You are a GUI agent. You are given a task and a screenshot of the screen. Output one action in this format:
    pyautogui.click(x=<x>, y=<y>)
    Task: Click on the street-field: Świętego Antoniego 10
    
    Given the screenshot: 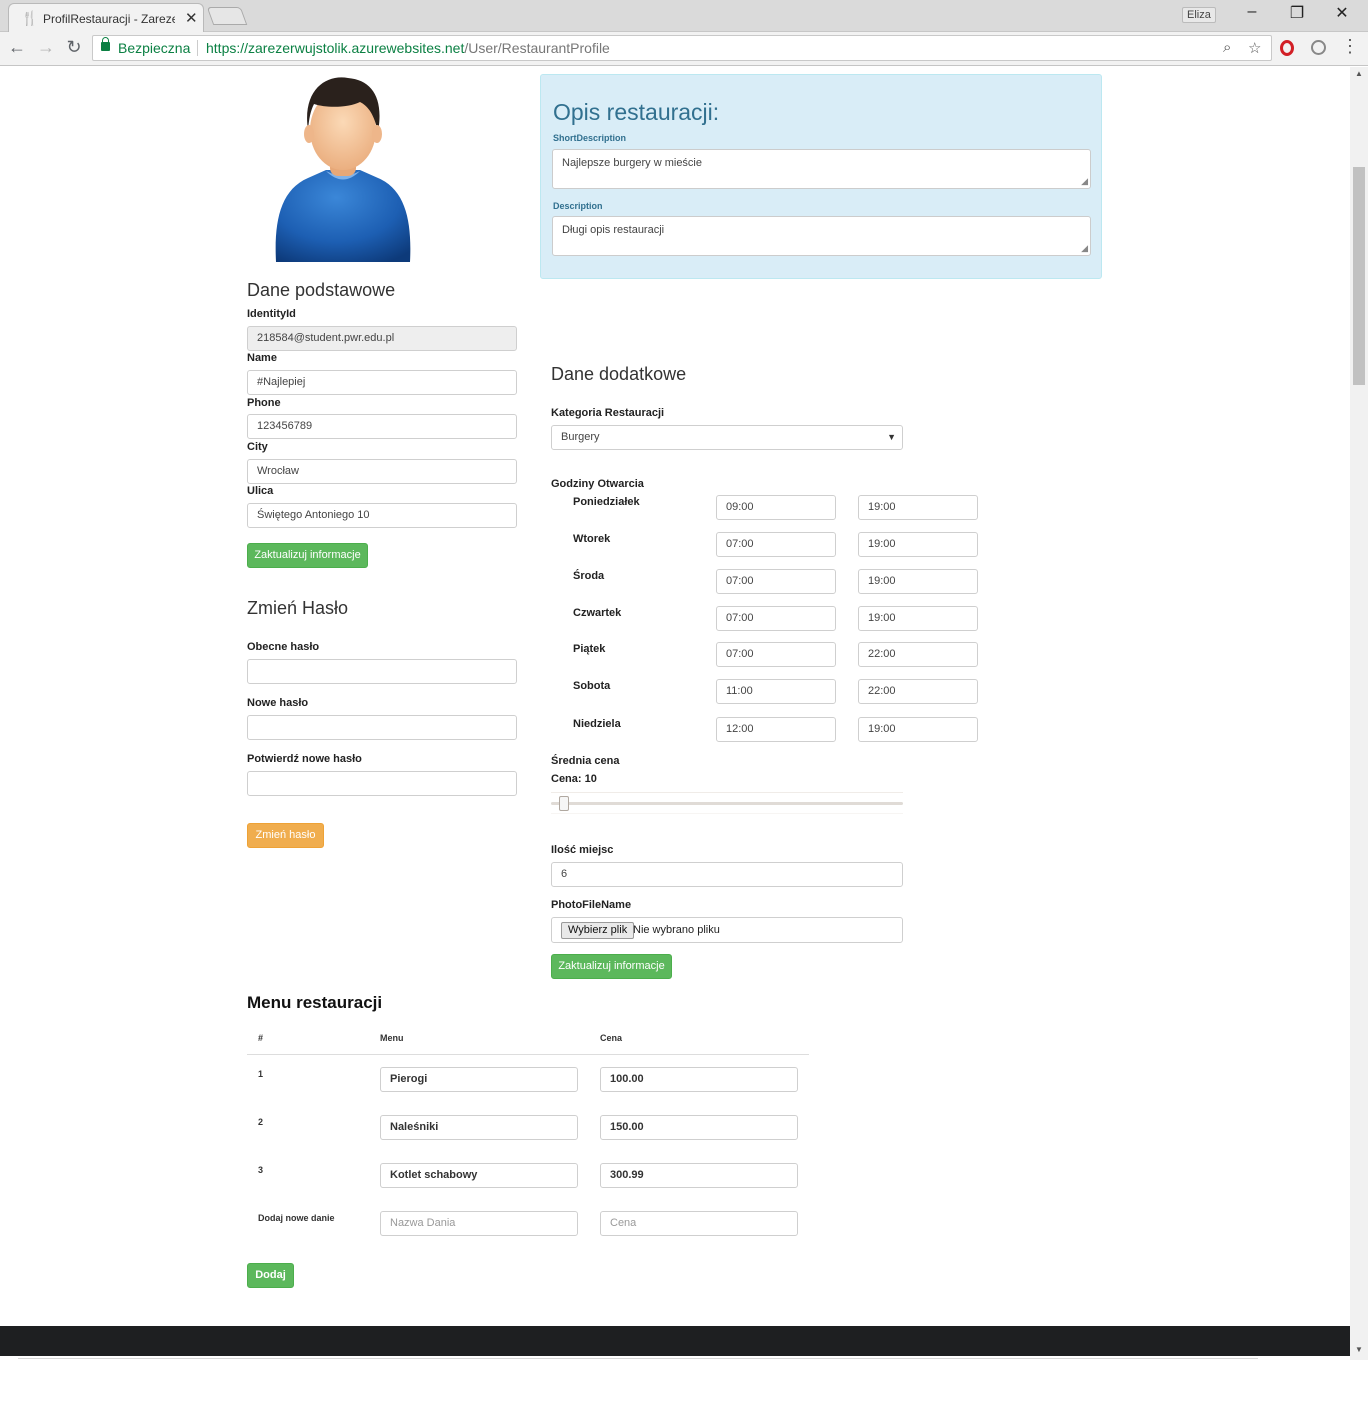 What is the action you would take?
    pyautogui.click(x=382, y=515)
    